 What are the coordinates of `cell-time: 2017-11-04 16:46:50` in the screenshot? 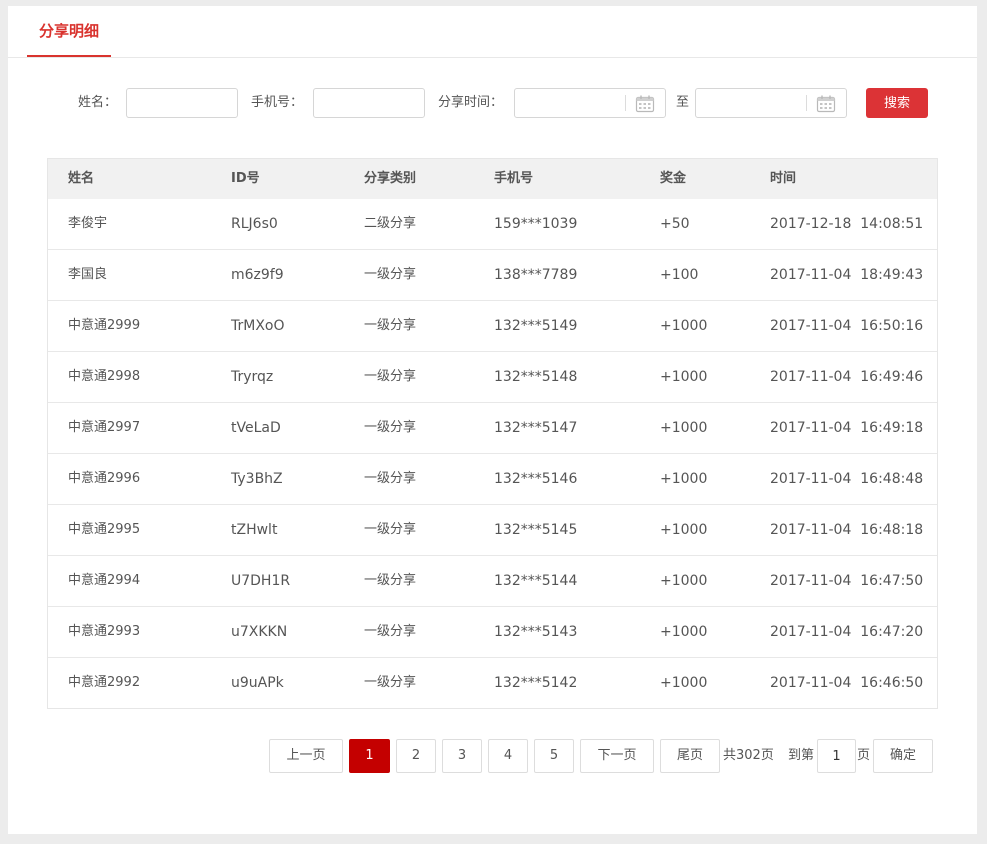 It's located at (847, 683).